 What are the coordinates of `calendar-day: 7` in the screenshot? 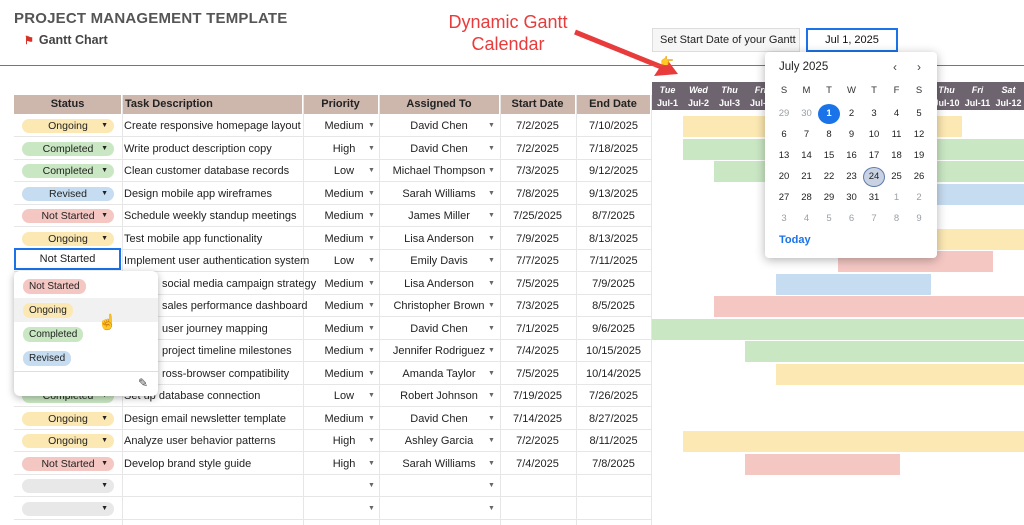 It's located at (874, 219).